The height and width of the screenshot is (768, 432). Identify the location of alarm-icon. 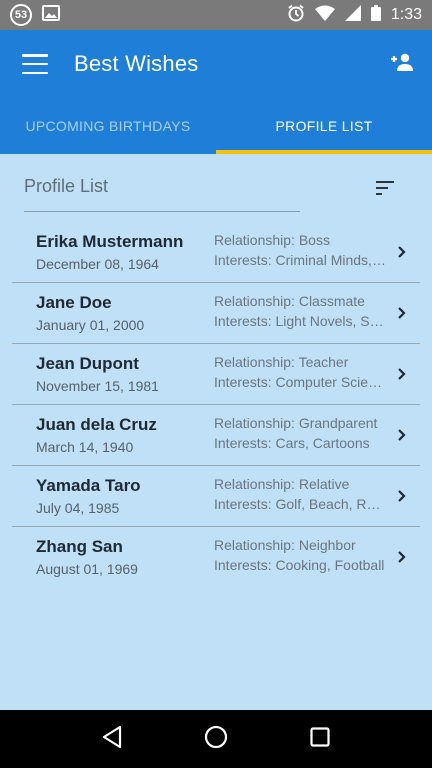
(296, 15).